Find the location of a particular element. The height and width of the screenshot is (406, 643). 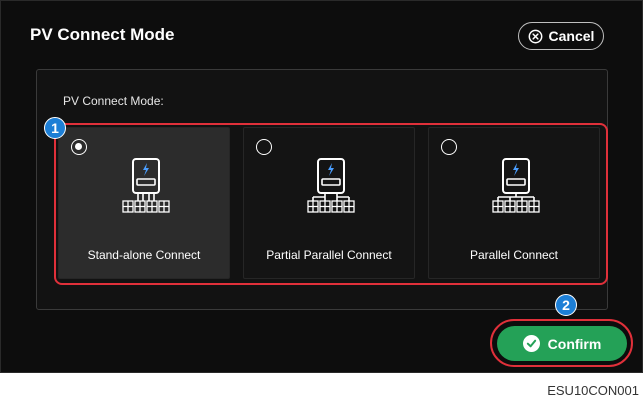

confirm-label: Confirm is located at coordinates (574, 343).